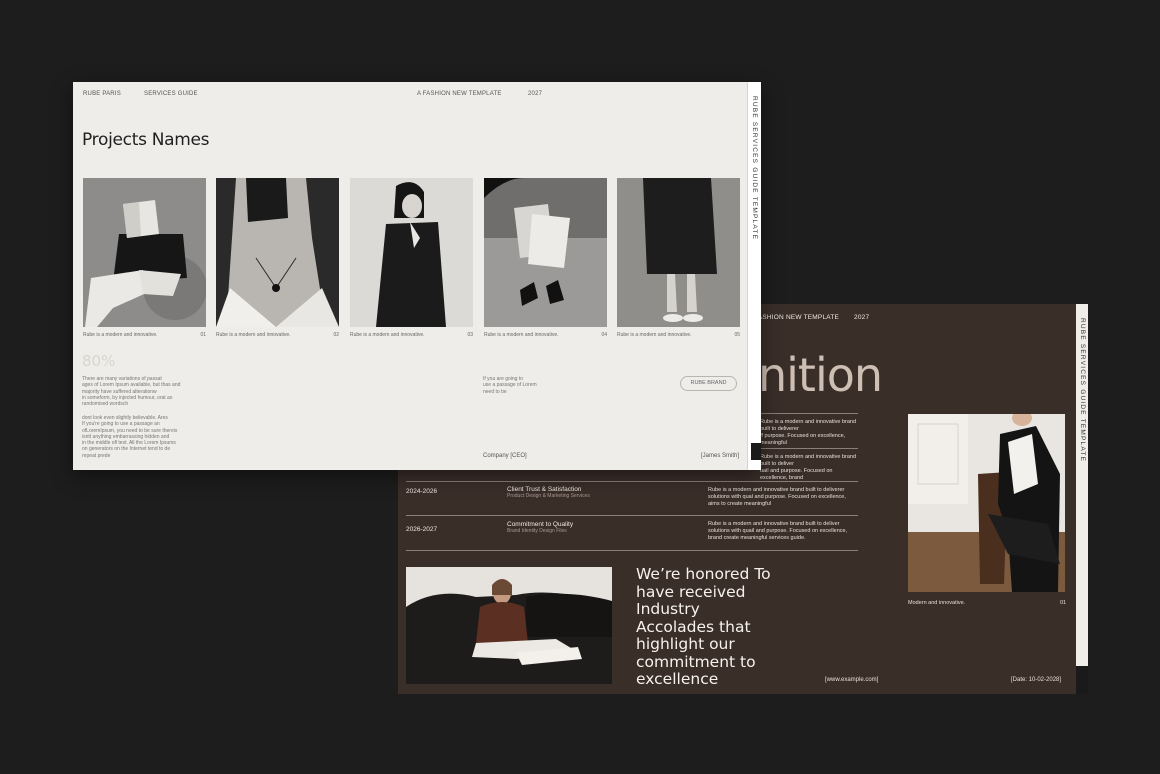  What do you see at coordinates (422, 491) in the screenshot?
I see `row-year: 2024-2026` at bounding box center [422, 491].